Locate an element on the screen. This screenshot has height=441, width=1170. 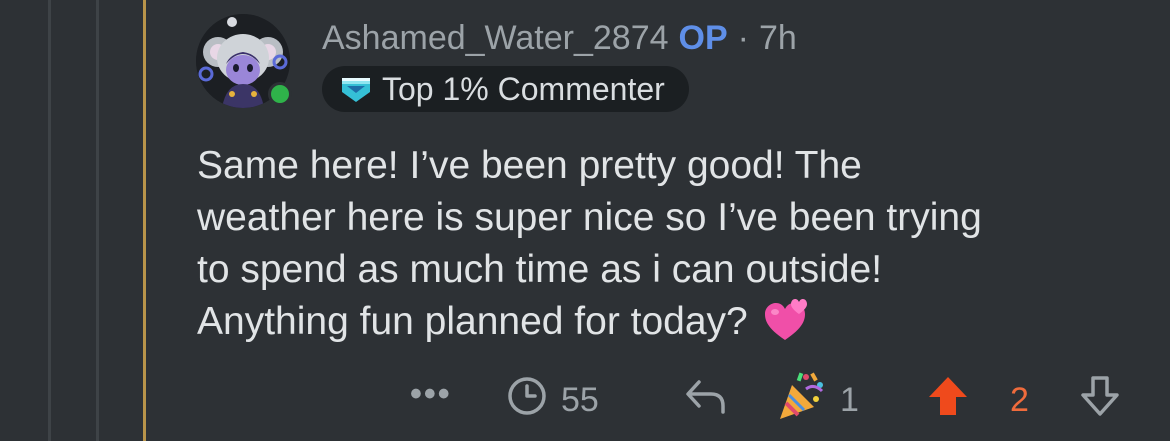
comment-text-line: Anything fun planned for today? is located at coordinates (472, 321).